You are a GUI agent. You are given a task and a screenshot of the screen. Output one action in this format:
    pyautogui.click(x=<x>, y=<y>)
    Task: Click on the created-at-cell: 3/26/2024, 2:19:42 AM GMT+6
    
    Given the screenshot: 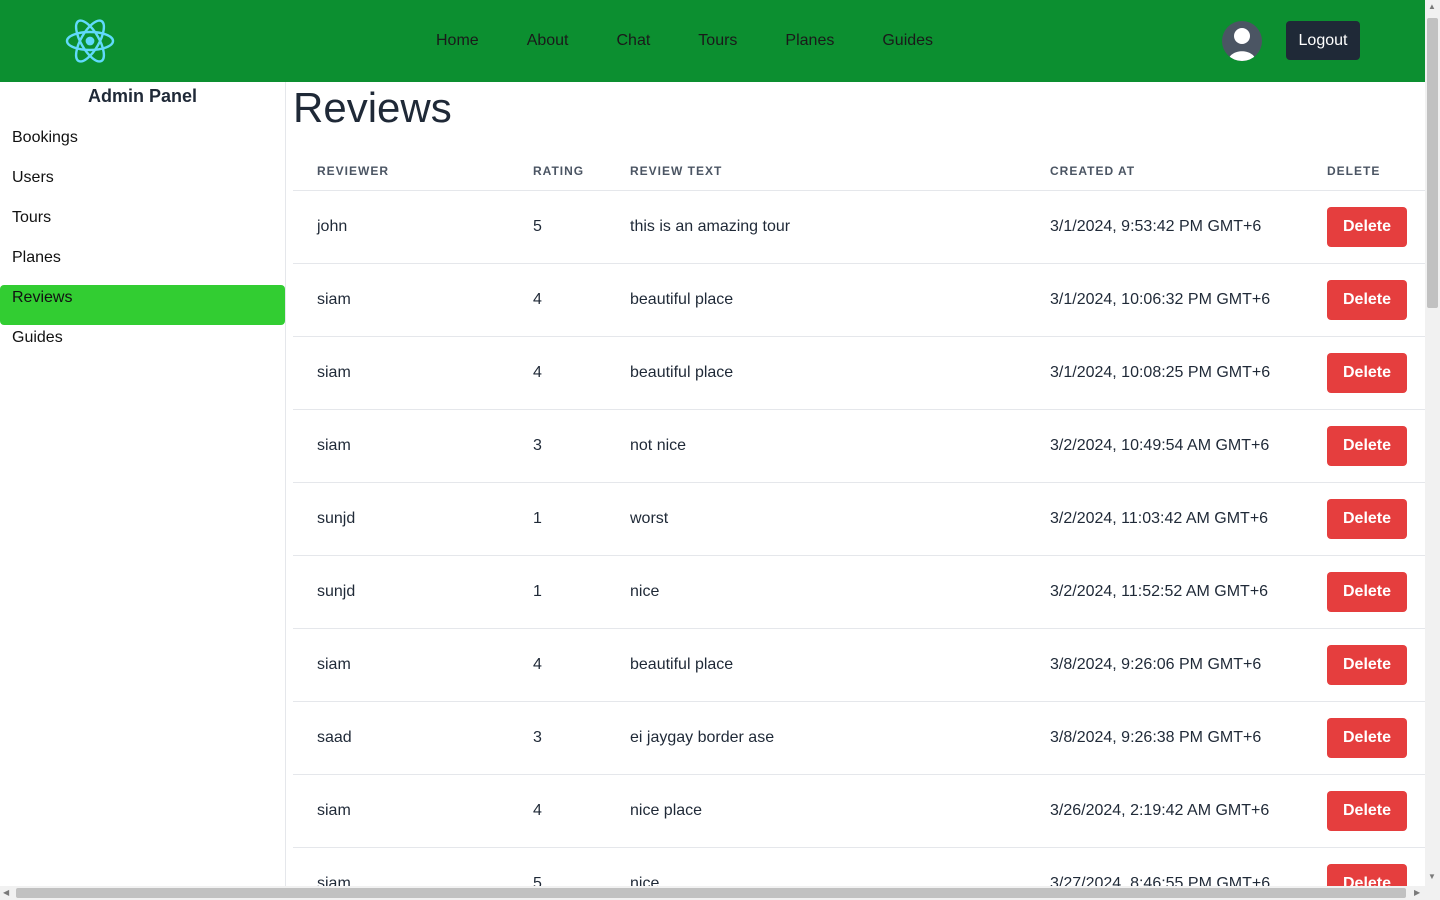 What is the action you would take?
    pyautogui.click(x=1160, y=810)
    